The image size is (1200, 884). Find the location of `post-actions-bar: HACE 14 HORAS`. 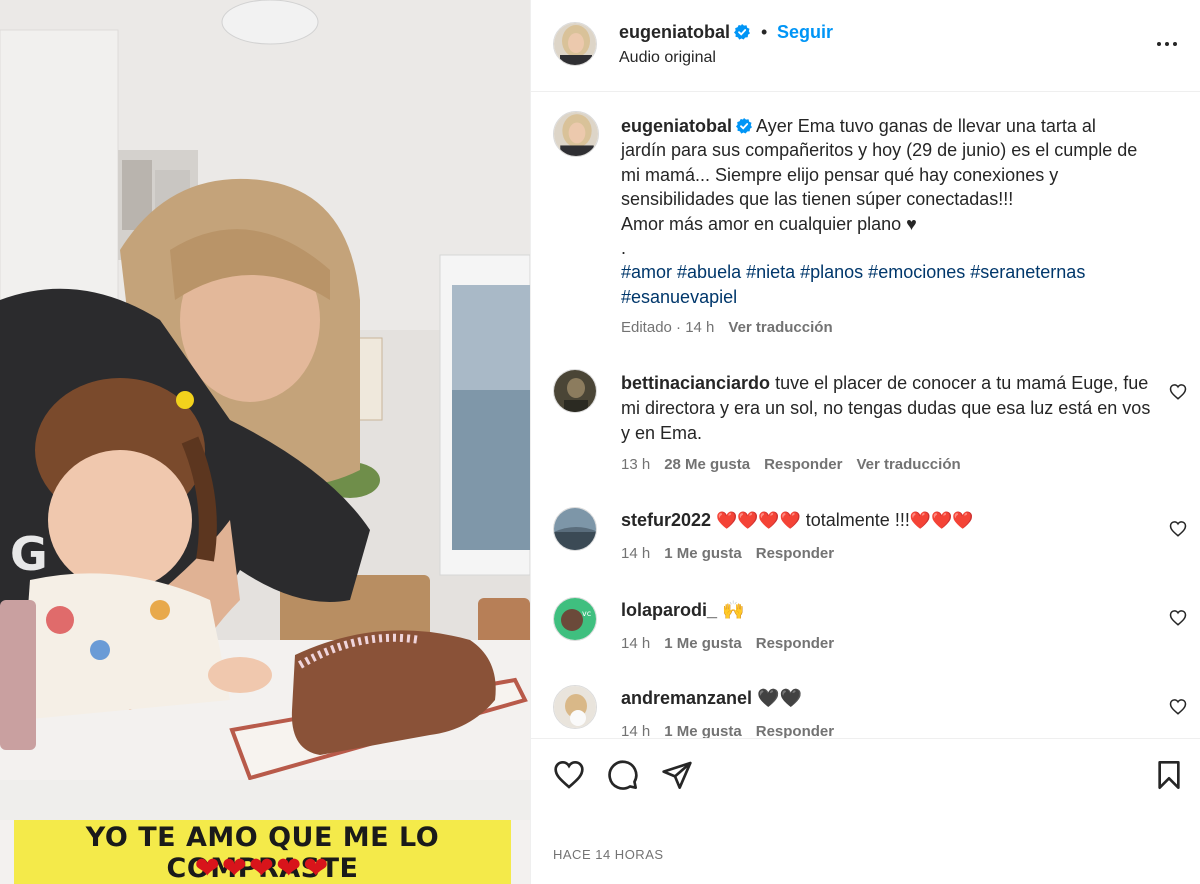

post-actions-bar: HACE 14 HORAS is located at coordinates (865, 811).